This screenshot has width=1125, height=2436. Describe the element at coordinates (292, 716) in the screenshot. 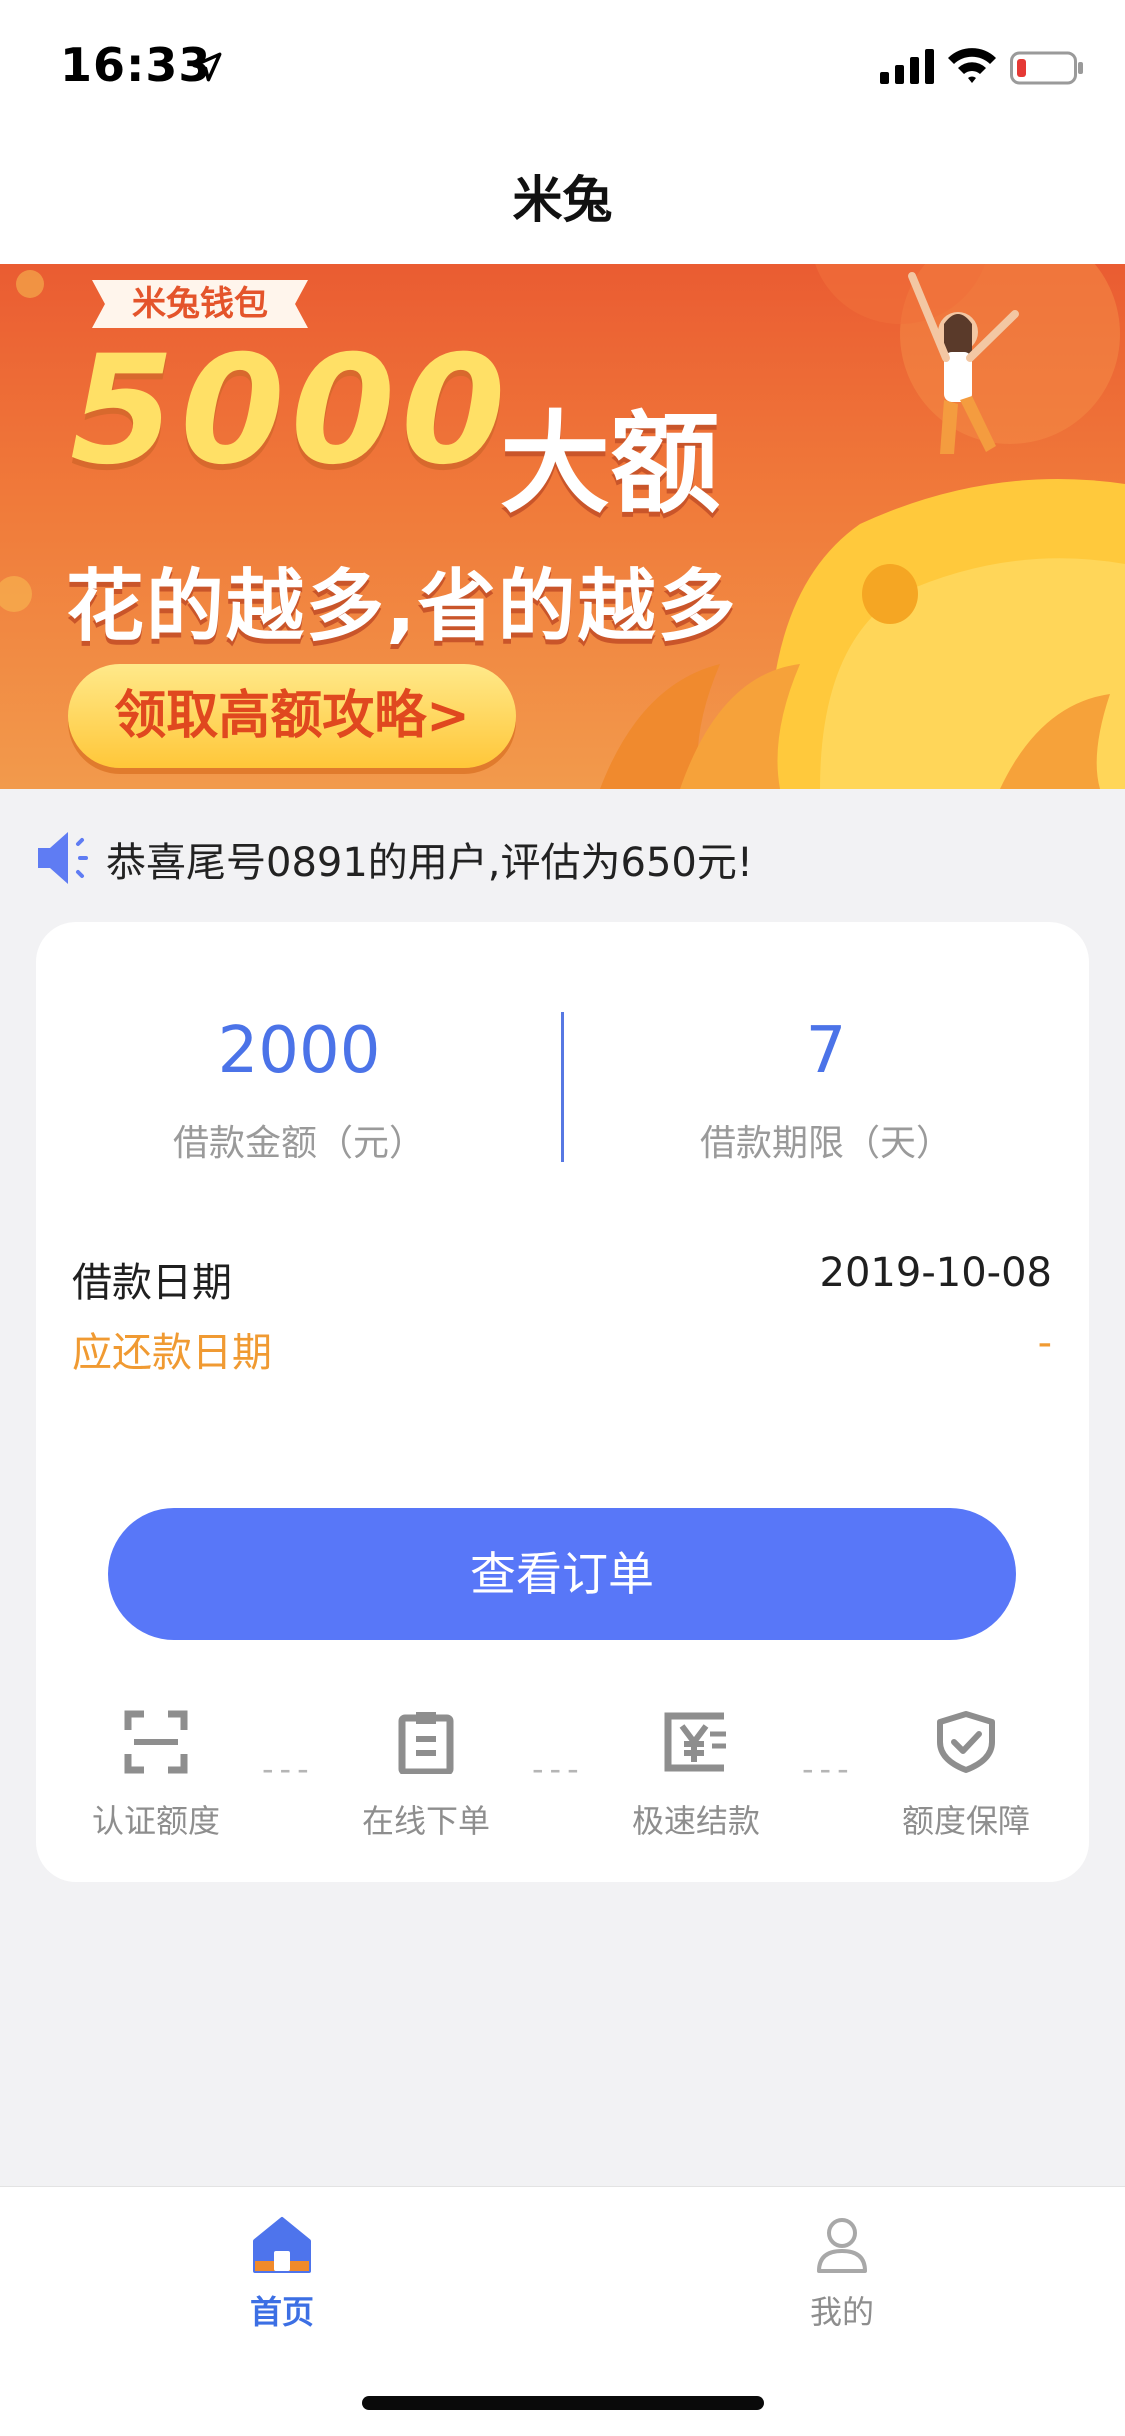

I see `banner-cta-button: 领取高额攻略>` at that location.